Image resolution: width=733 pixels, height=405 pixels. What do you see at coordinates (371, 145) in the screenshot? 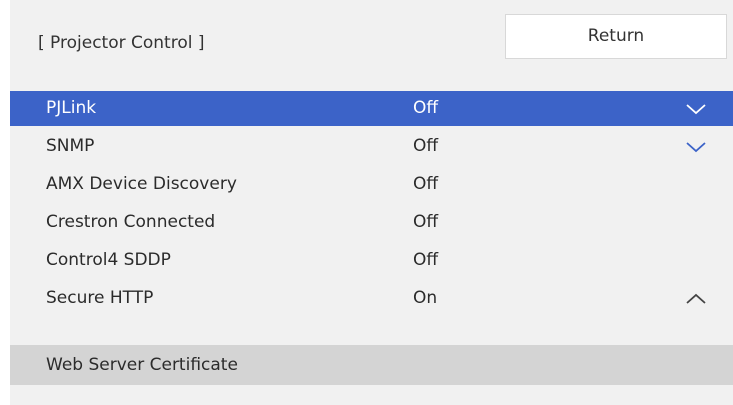
I see `setting-row-snmp: SNMP Off` at bounding box center [371, 145].